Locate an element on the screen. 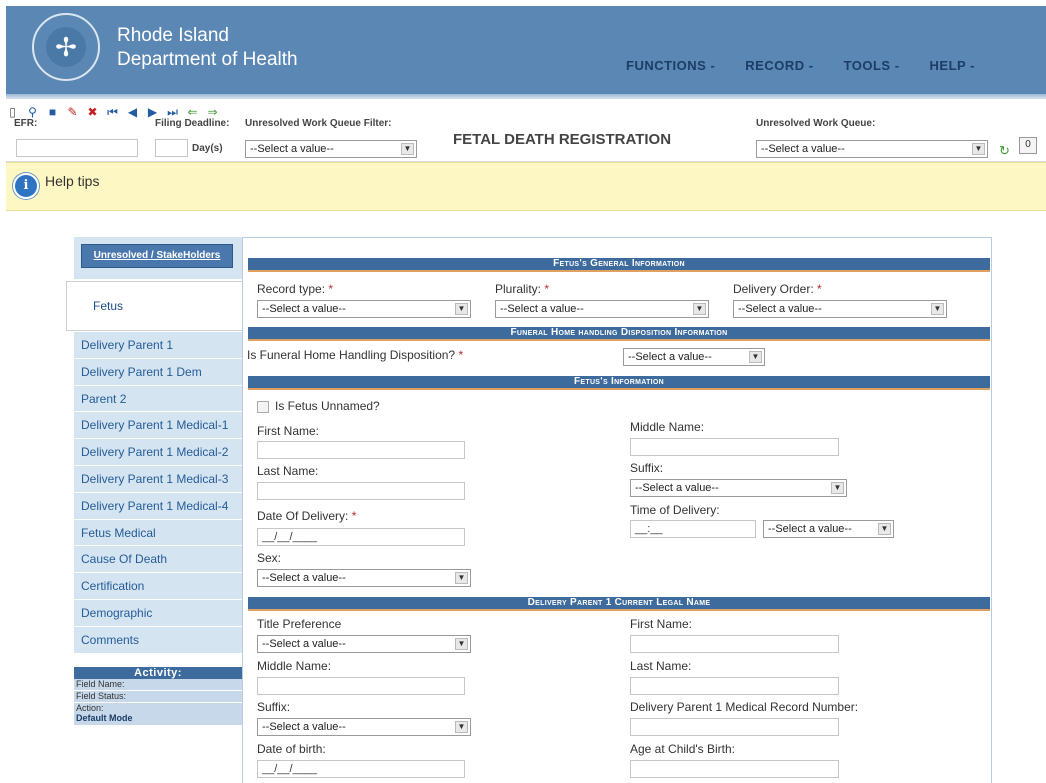 The image size is (1046, 783). fetus-first-name-input is located at coordinates (361, 450).